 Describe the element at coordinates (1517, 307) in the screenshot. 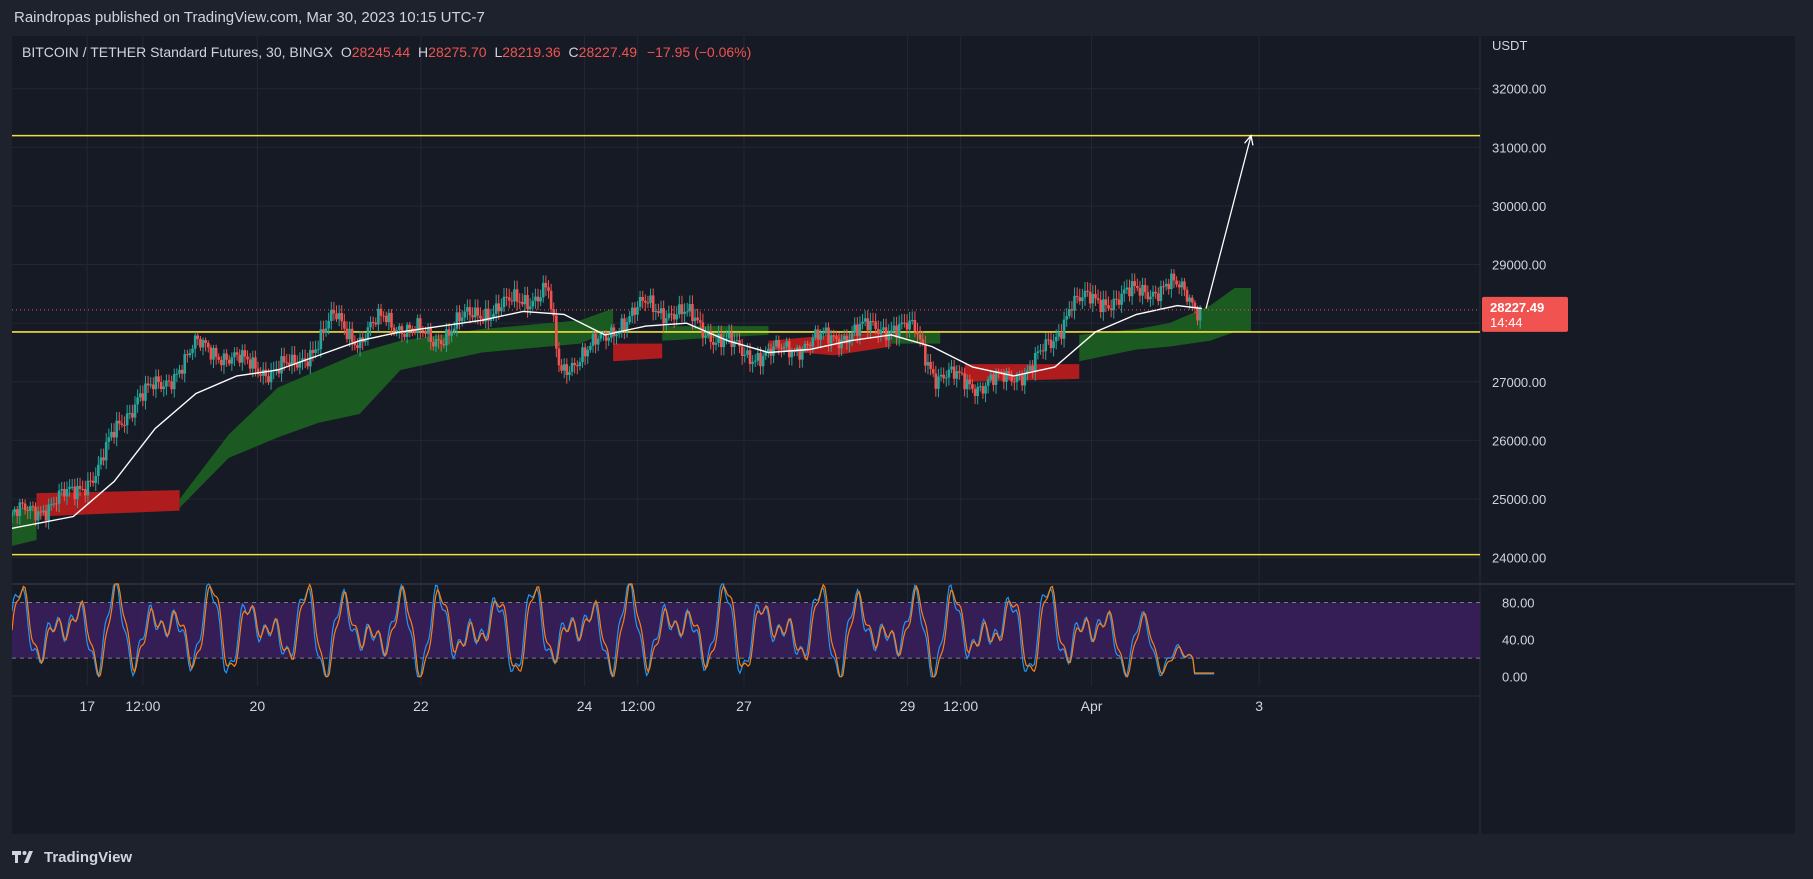

I see `last-price-tag-value: 28227.49` at that location.